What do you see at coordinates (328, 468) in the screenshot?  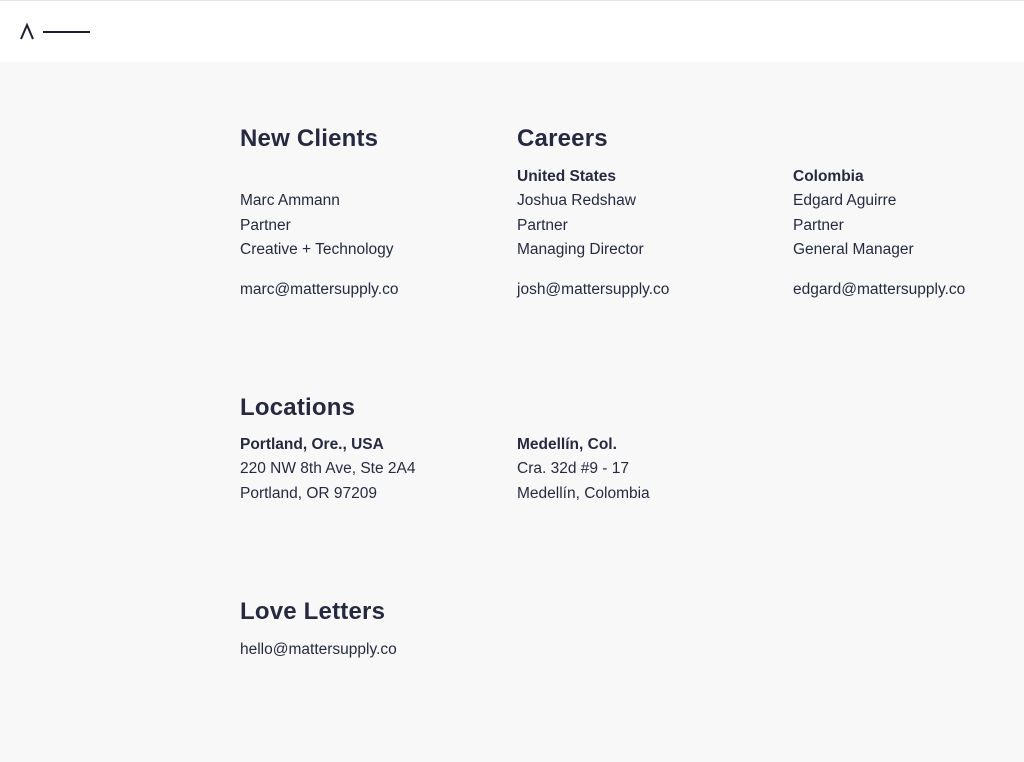 I see `location-portland-street: 220 NW 8th Ave, Ste 2A4` at bounding box center [328, 468].